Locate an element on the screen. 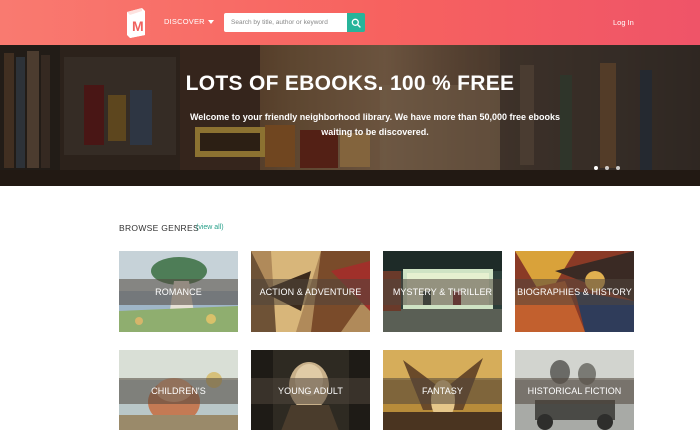 Image resolution: width=700 pixels, height=430 pixels. genre-label: CHILDREN'S is located at coordinates (178, 391).